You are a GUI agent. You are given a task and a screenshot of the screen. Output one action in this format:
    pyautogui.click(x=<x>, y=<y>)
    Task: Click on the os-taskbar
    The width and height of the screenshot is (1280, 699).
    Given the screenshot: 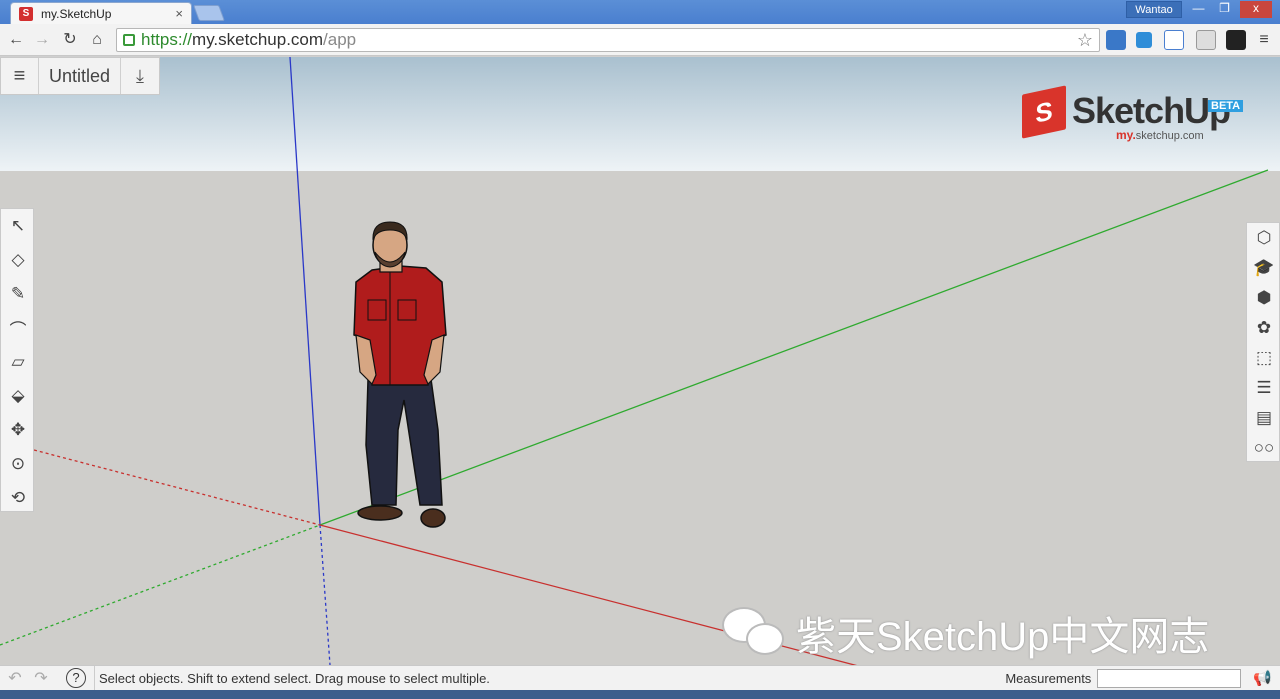 What is the action you would take?
    pyautogui.click(x=640, y=694)
    